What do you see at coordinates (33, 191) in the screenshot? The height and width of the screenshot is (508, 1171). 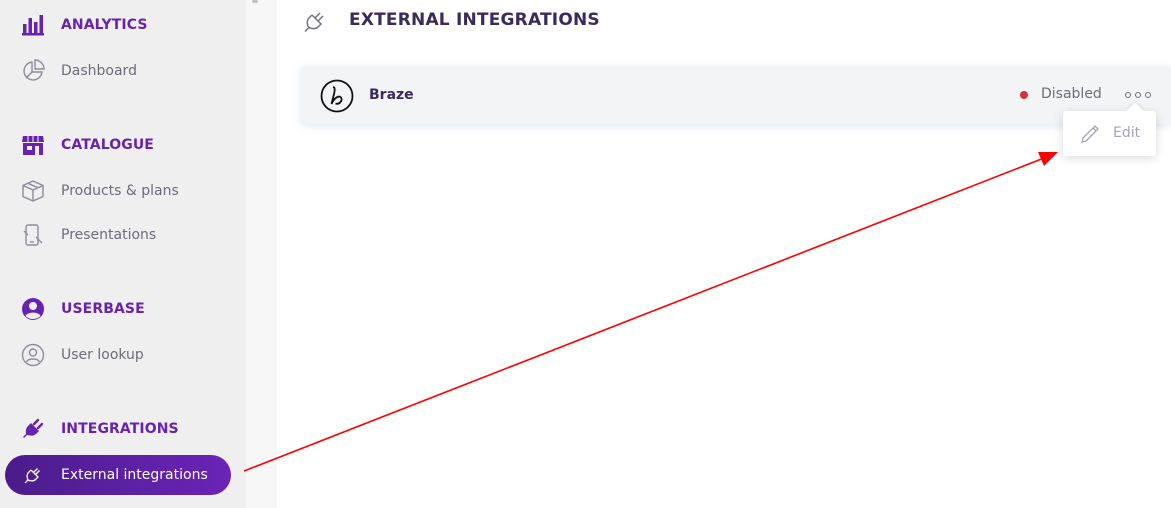 I see `box-icon` at bounding box center [33, 191].